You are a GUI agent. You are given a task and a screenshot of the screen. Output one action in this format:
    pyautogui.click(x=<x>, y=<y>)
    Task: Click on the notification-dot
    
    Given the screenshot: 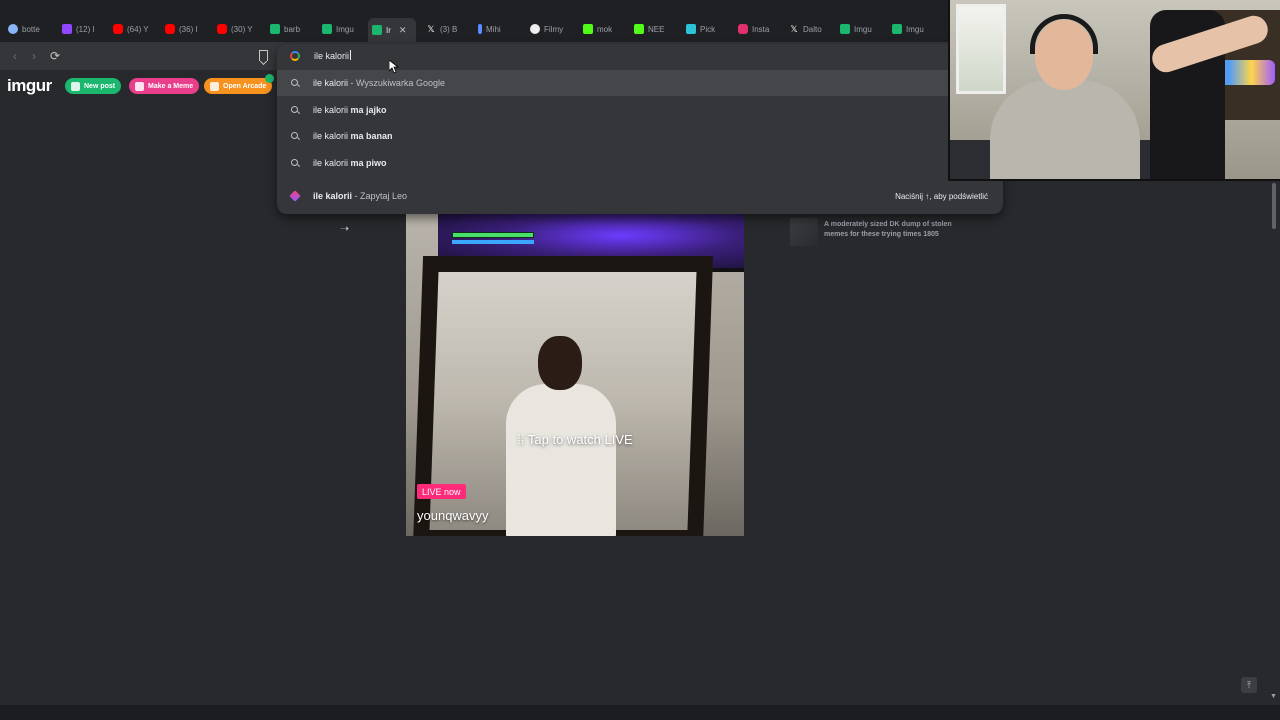 What is the action you would take?
    pyautogui.click(x=269, y=78)
    